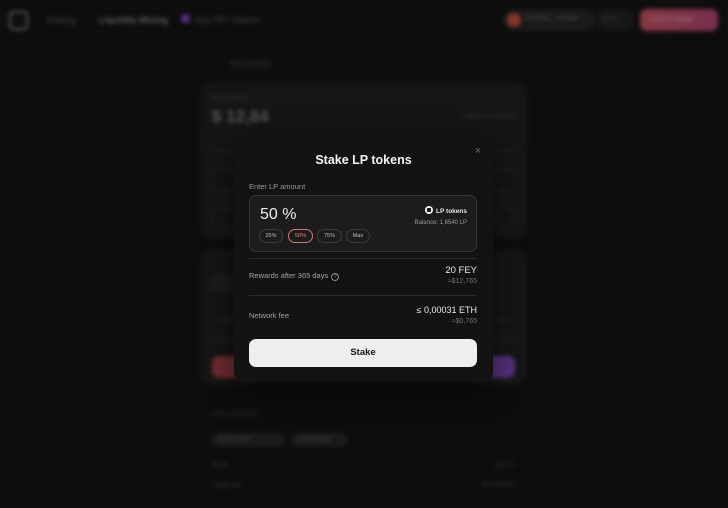  What do you see at coordinates (271, 236) in the screenshot?
I see `percent-25-button: 25%` at bounding box center [271, 236].